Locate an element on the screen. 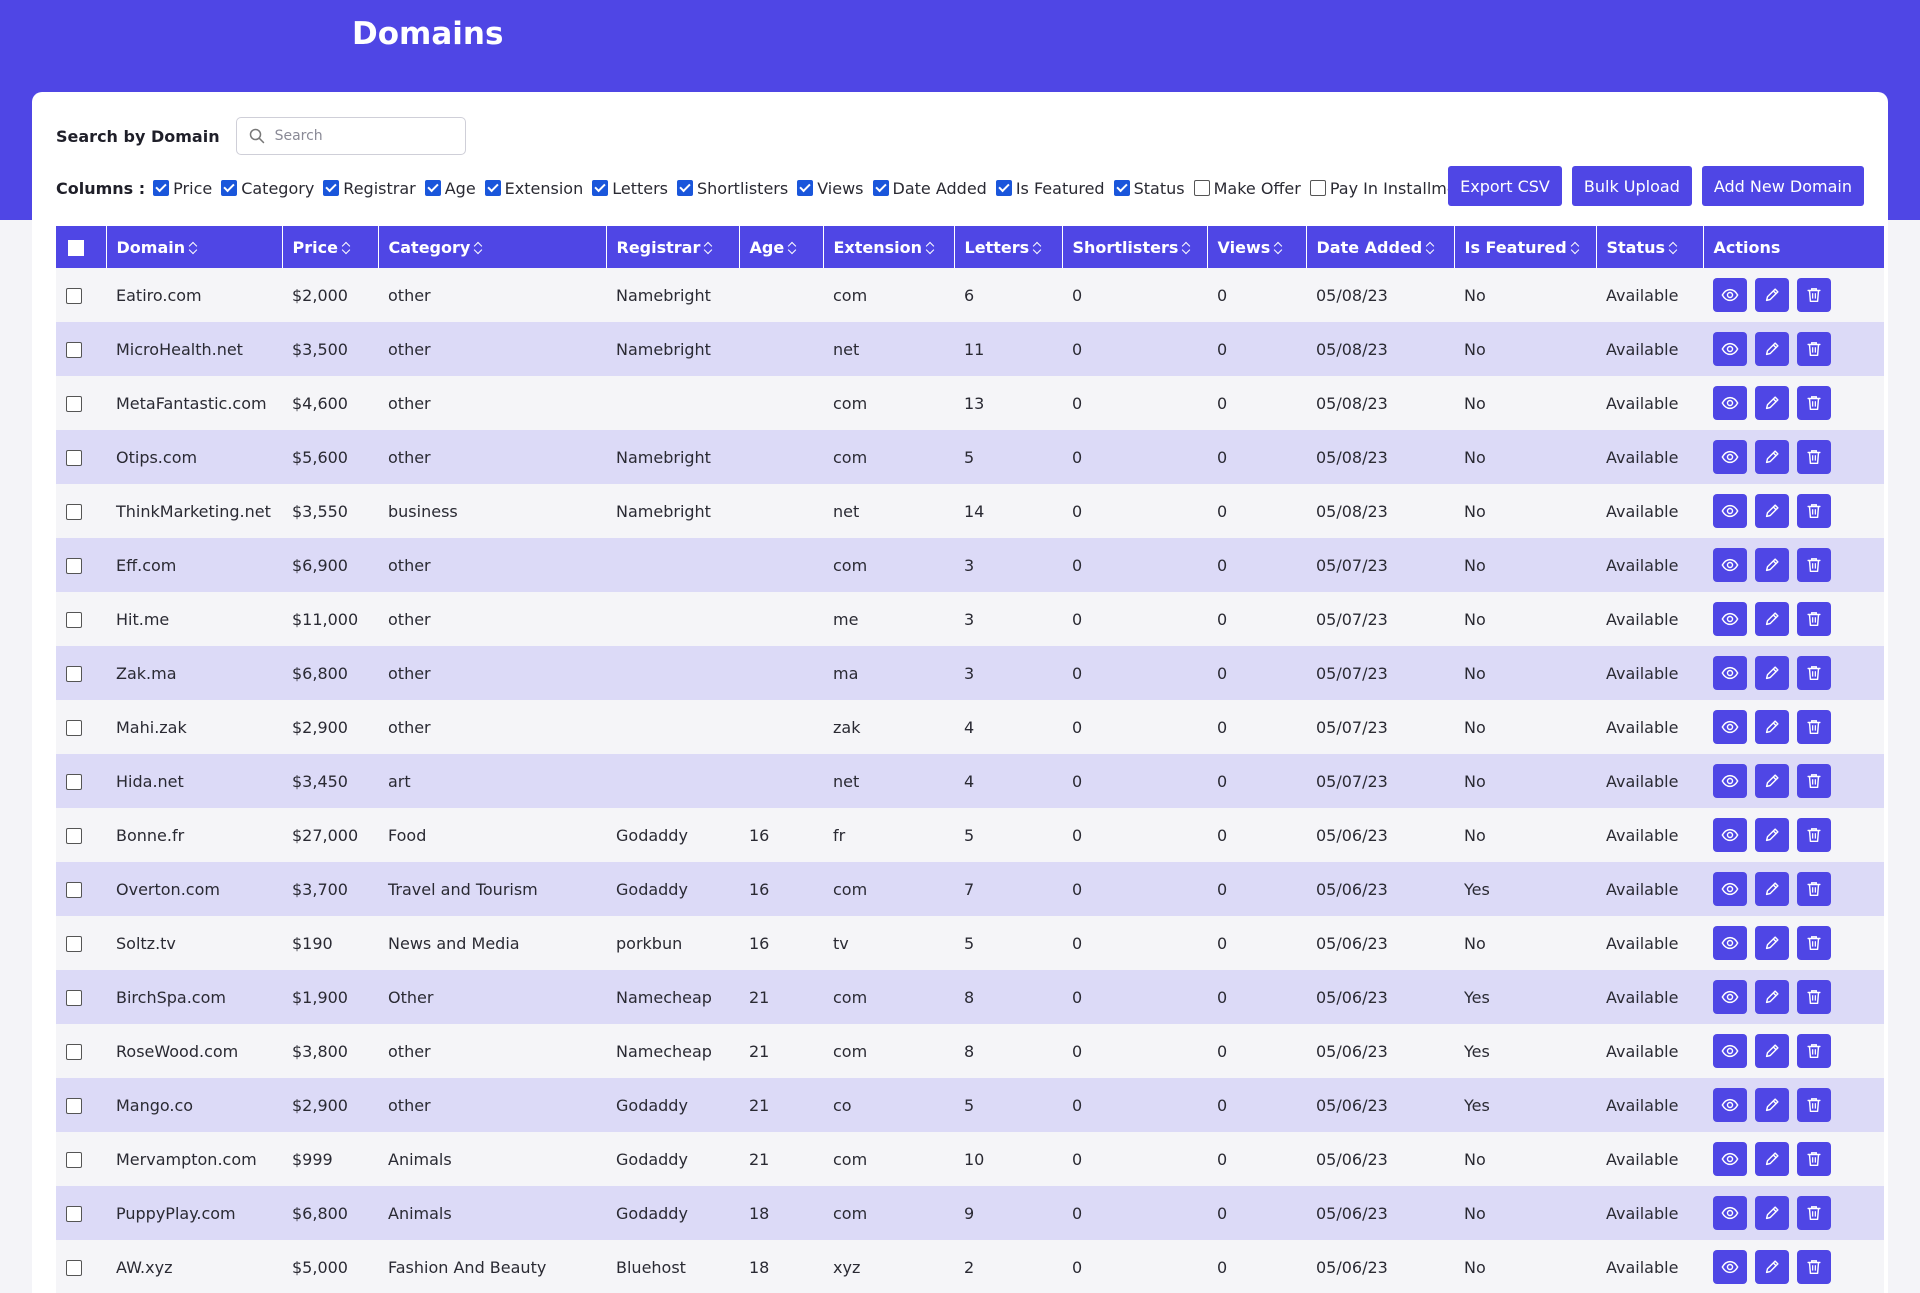 The width and height of the screenshot is (1920, 1293). column-header-price: Price is located at coordinates (330, 247).